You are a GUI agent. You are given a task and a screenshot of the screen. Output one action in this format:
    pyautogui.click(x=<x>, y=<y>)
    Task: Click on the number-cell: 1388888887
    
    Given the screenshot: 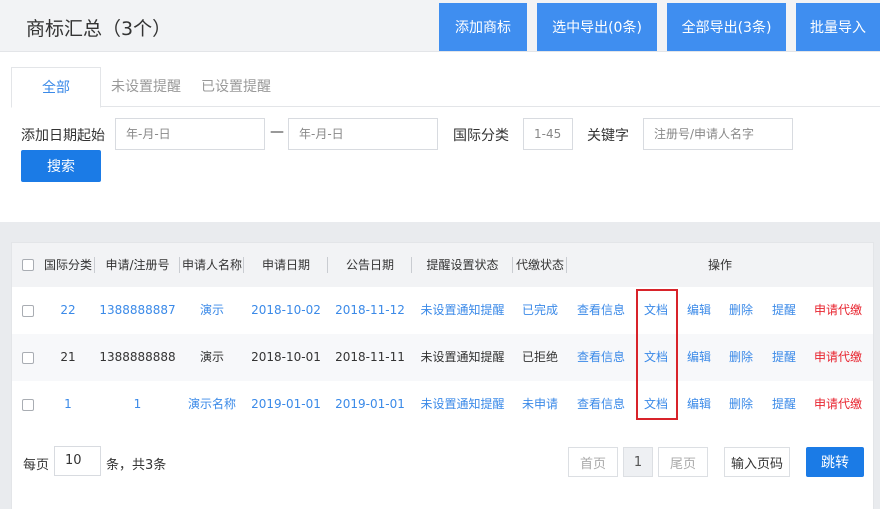 What is the action you would take?
    pyautogui.click(x=137, y=310)
    